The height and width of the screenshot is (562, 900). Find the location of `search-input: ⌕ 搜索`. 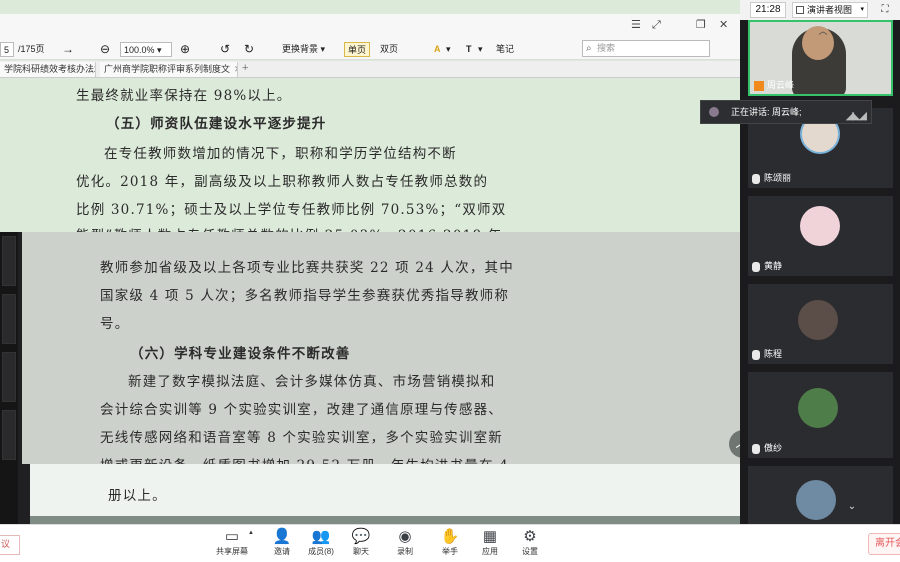

search-input: ⌕ 搜索 is located at coordinates (646, 48).